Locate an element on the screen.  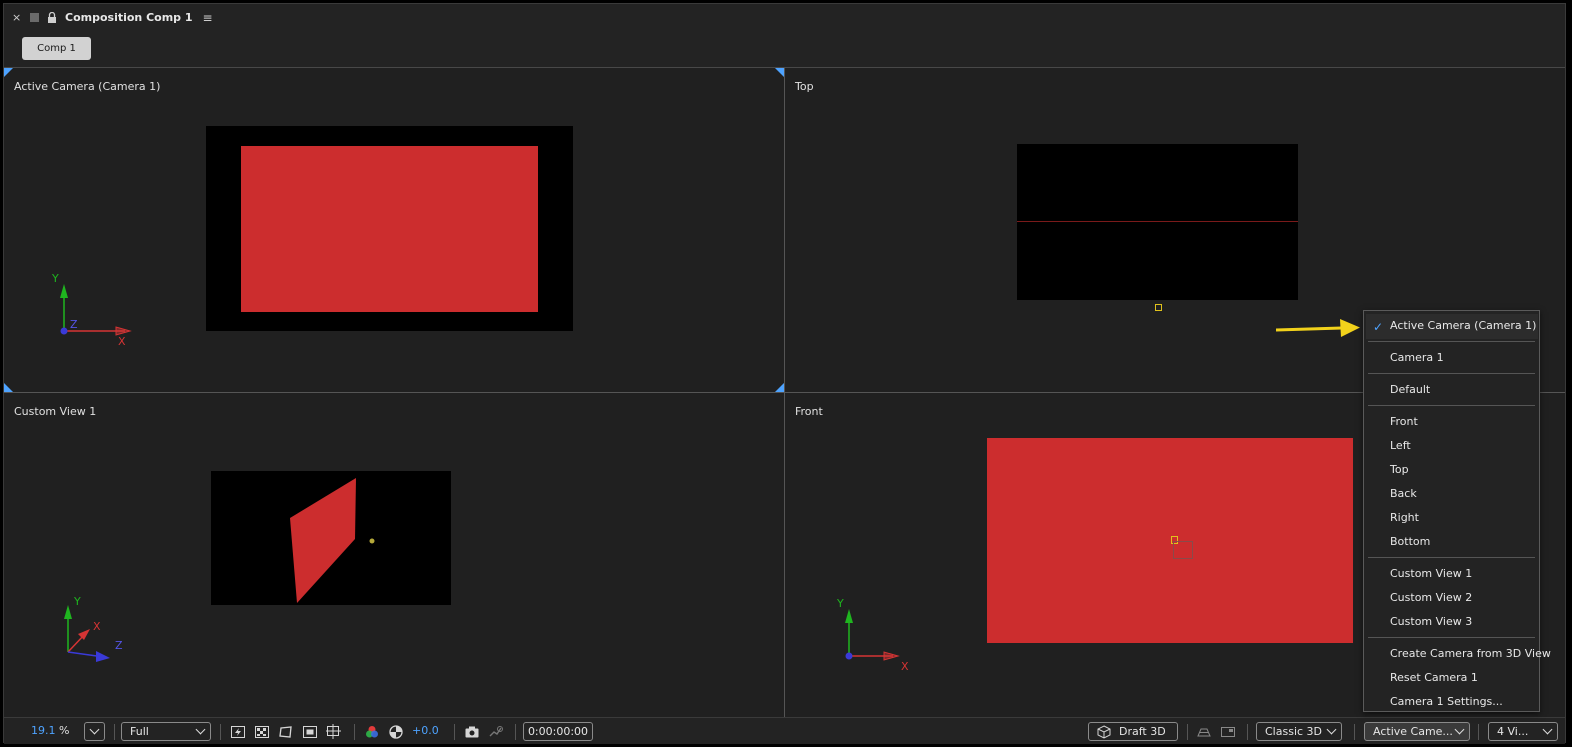
camera-snapshot-icon is located at coordinates (472, 732).